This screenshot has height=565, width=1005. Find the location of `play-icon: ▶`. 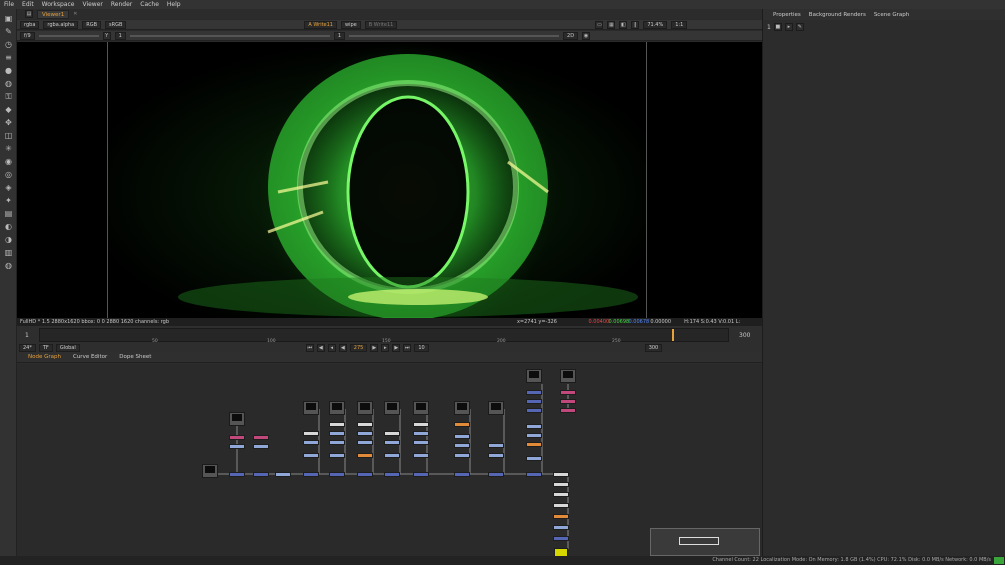

play-icon: ▶ is located at coordinates (374, 347).